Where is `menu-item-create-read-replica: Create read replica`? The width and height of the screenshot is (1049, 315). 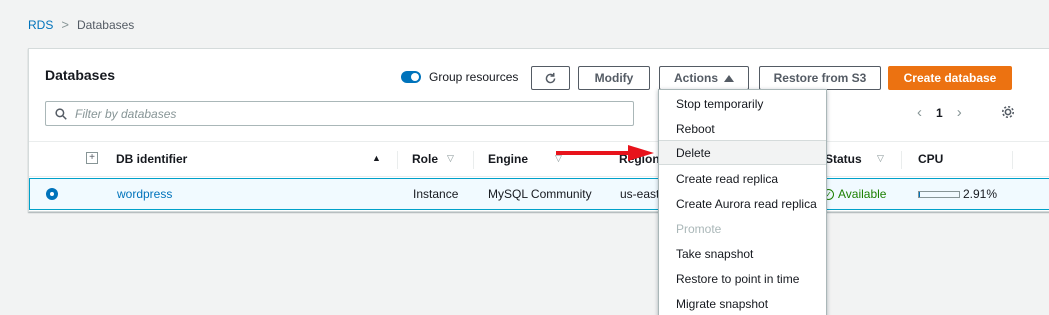 menu-item-create-read-replica: Create read replica is located at coordinates (742, 178).